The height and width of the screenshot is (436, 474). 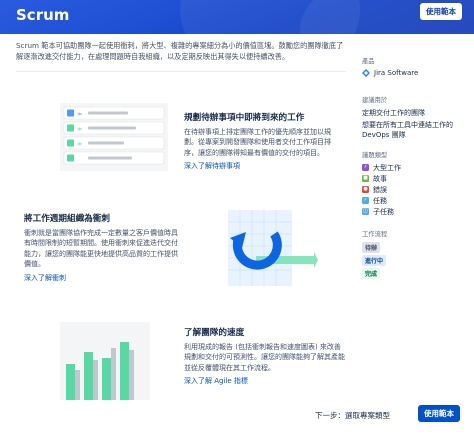 I want to click on page-title: Scrum, so click(x=43, y=15).